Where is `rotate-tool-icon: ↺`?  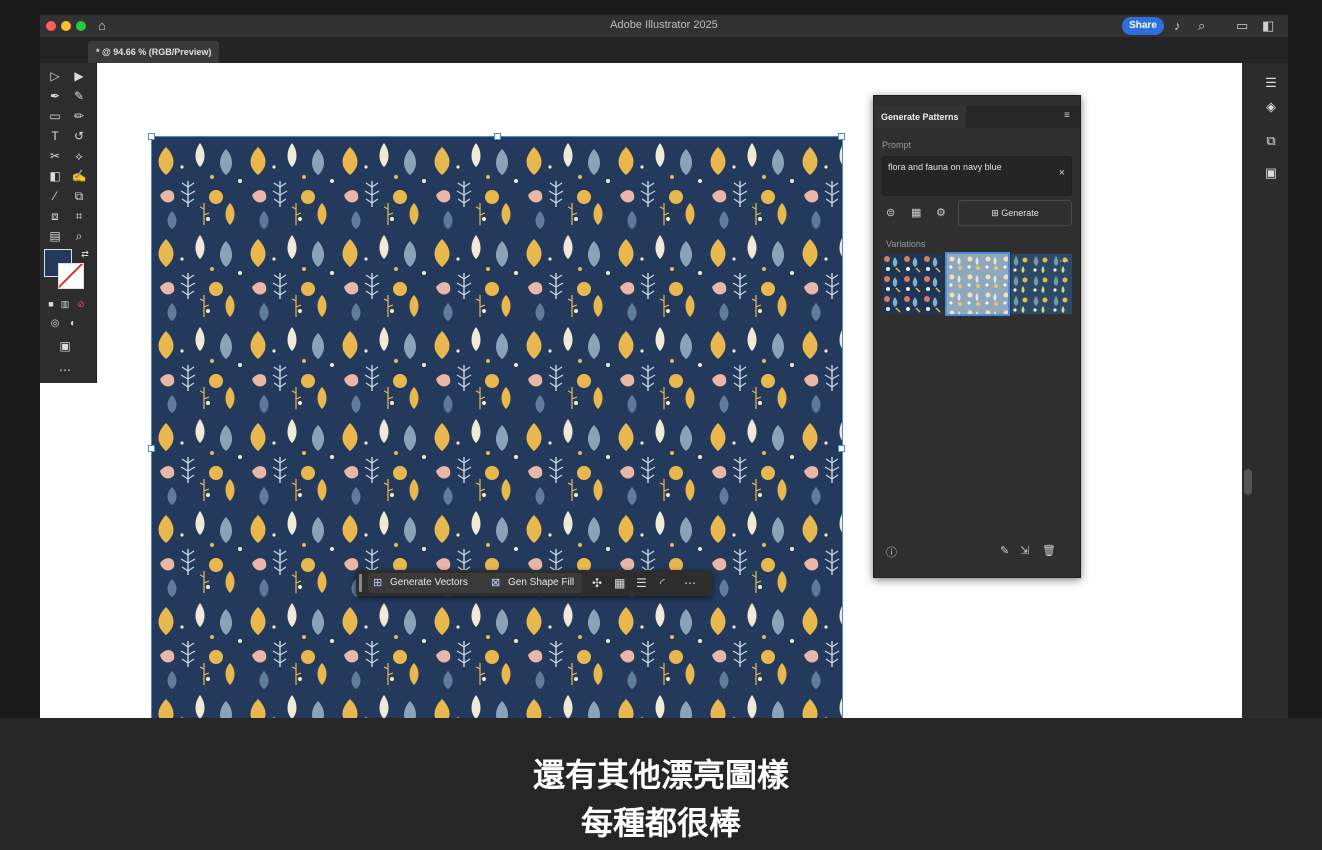
rotate-tool-icon: ↺ is located at coordinates (79, 136).